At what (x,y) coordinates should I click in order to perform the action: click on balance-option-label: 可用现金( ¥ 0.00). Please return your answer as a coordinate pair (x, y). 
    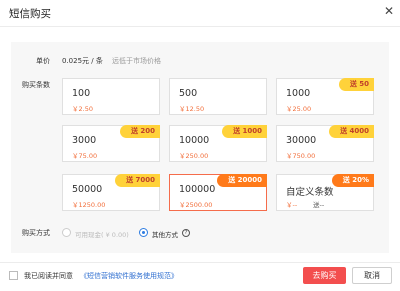
    Looking at the image, I should click on (102, 235).